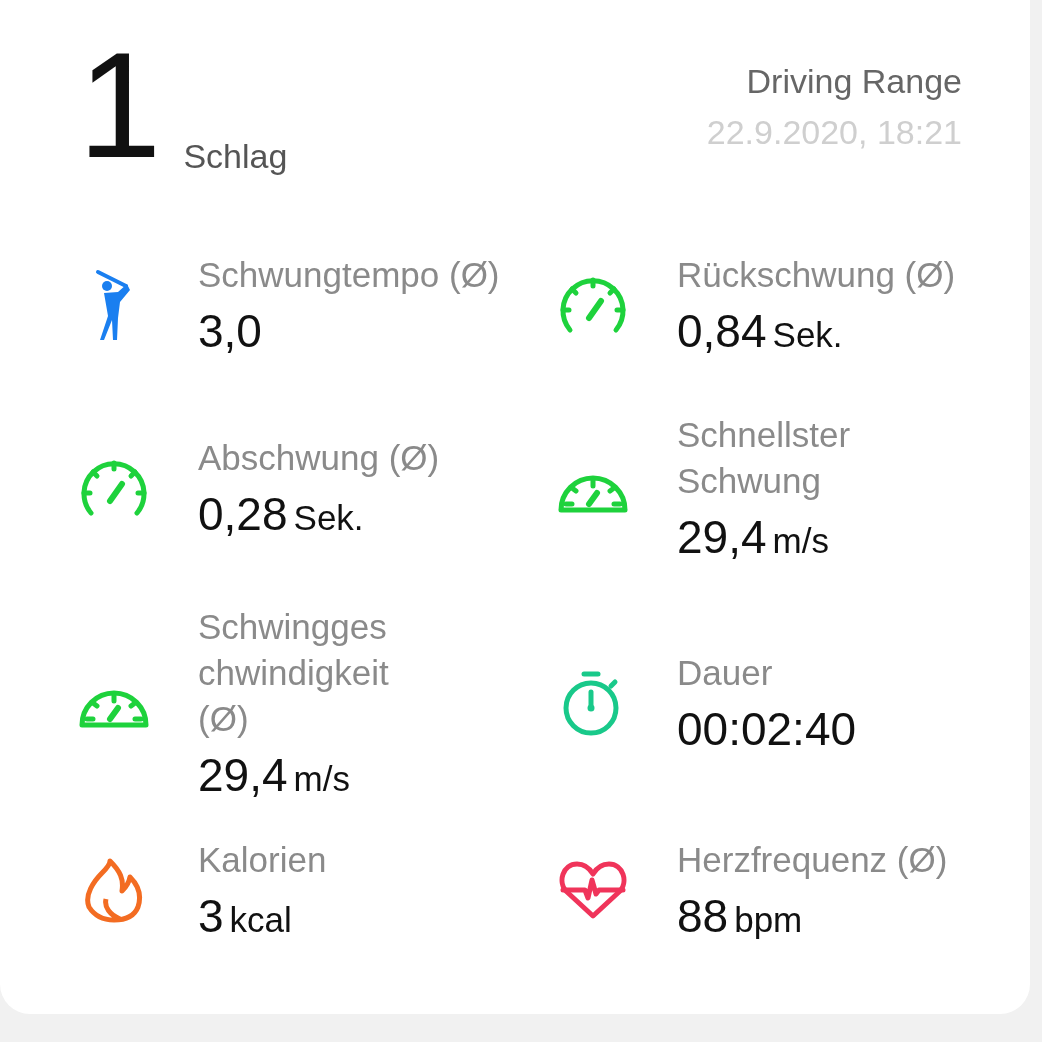  What do you see at coordinates (262, 860) in the screenshot?
I see `metric-label: Kalorien` at bounding box center [262, 860].